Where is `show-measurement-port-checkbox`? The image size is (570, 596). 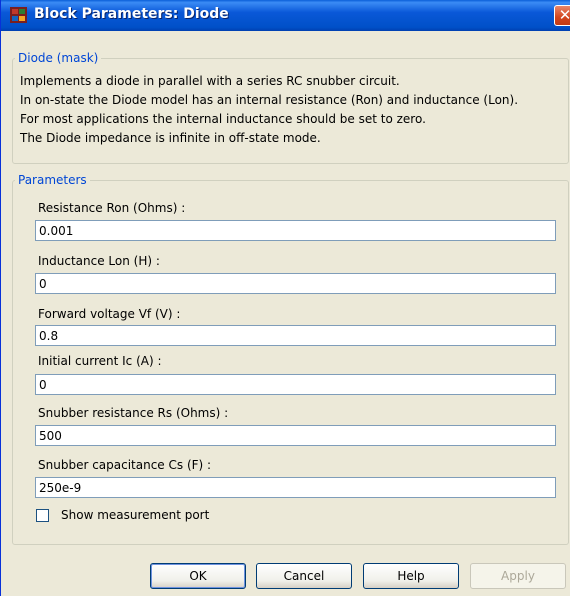
show-measurement-port-checkbox is located at coordinates (42, 515).